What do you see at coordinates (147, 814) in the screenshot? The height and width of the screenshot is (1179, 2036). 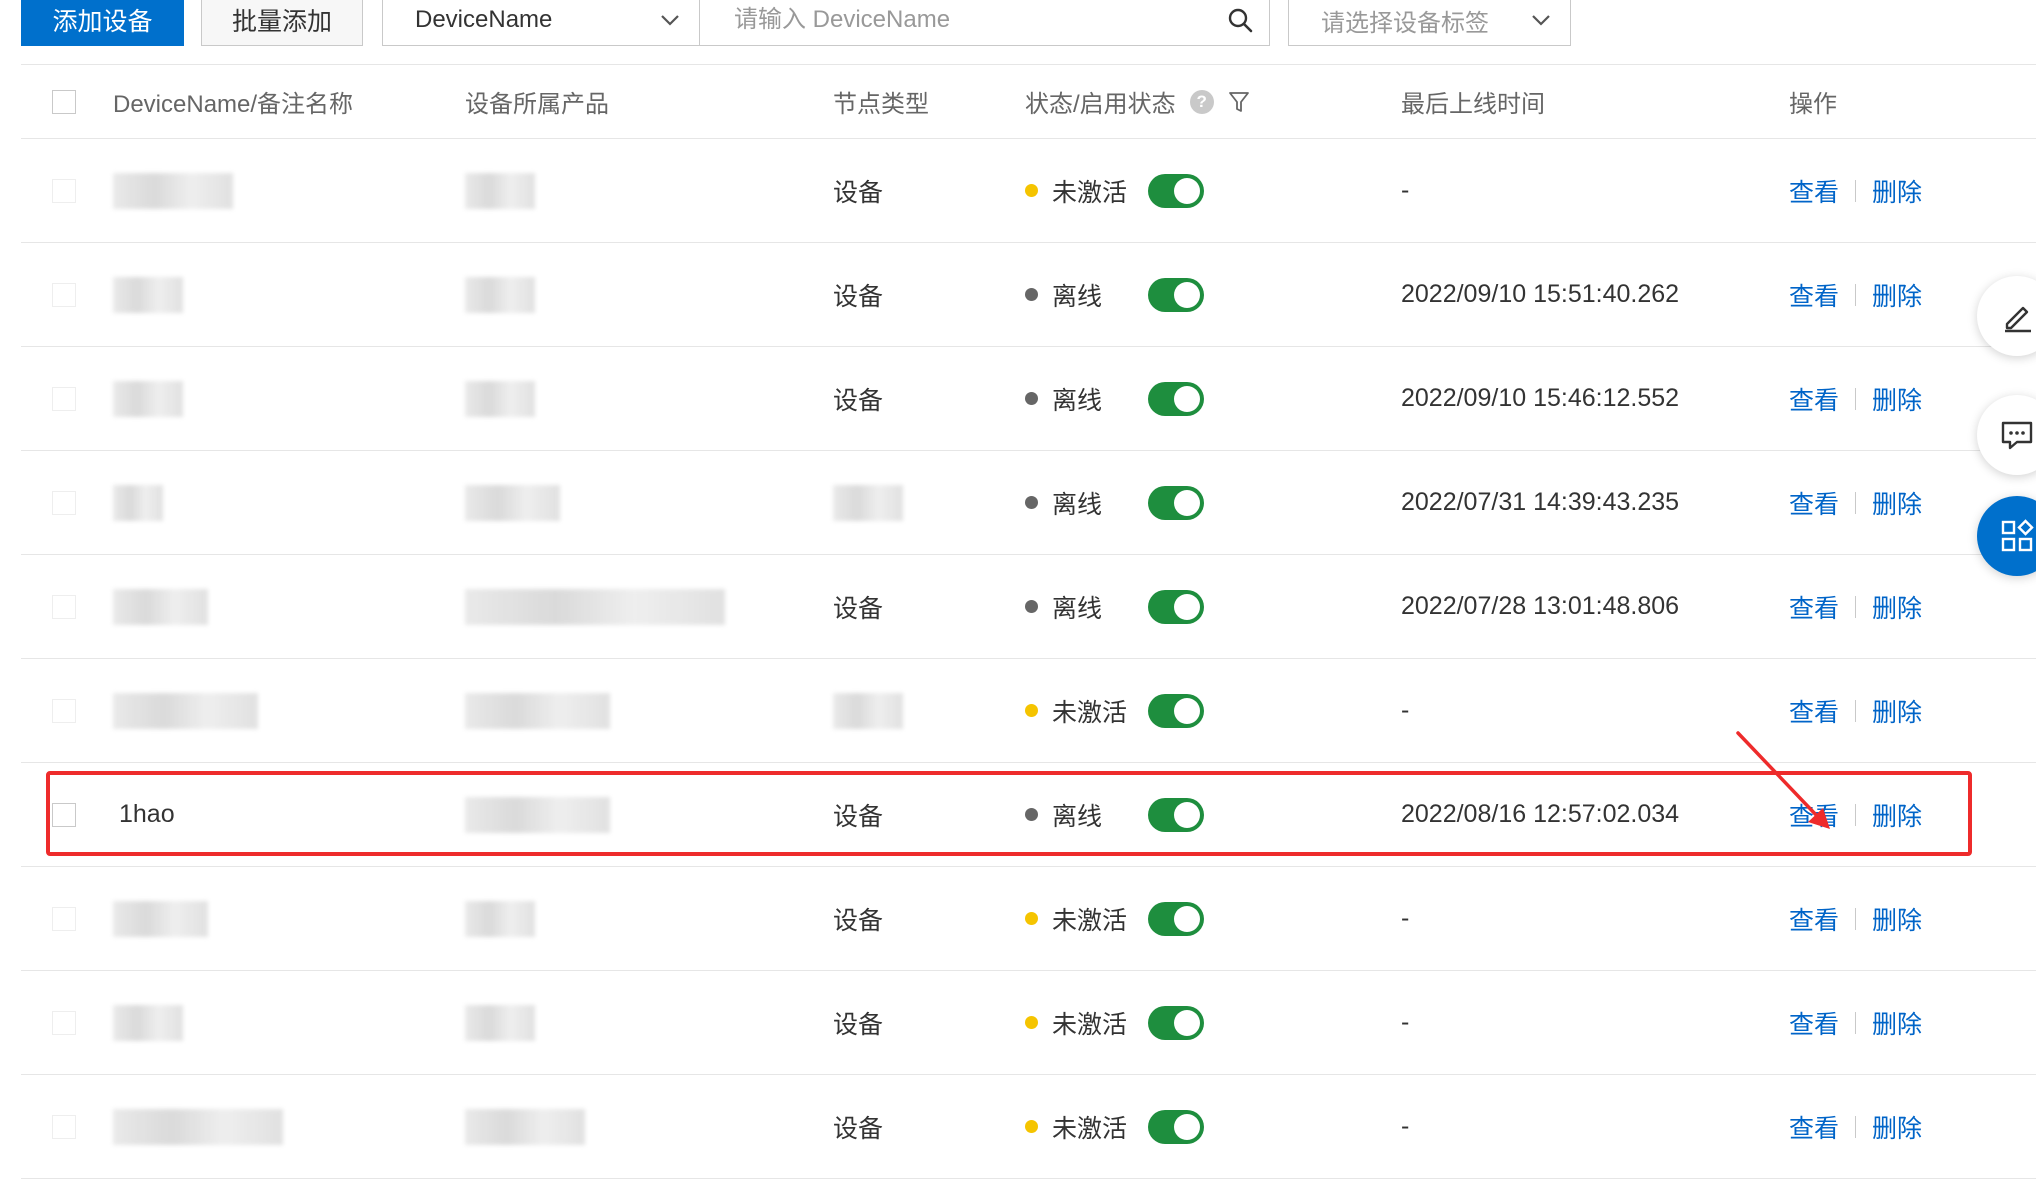 I see `device-name-link: 1hao` at bounding box center [147, 814].